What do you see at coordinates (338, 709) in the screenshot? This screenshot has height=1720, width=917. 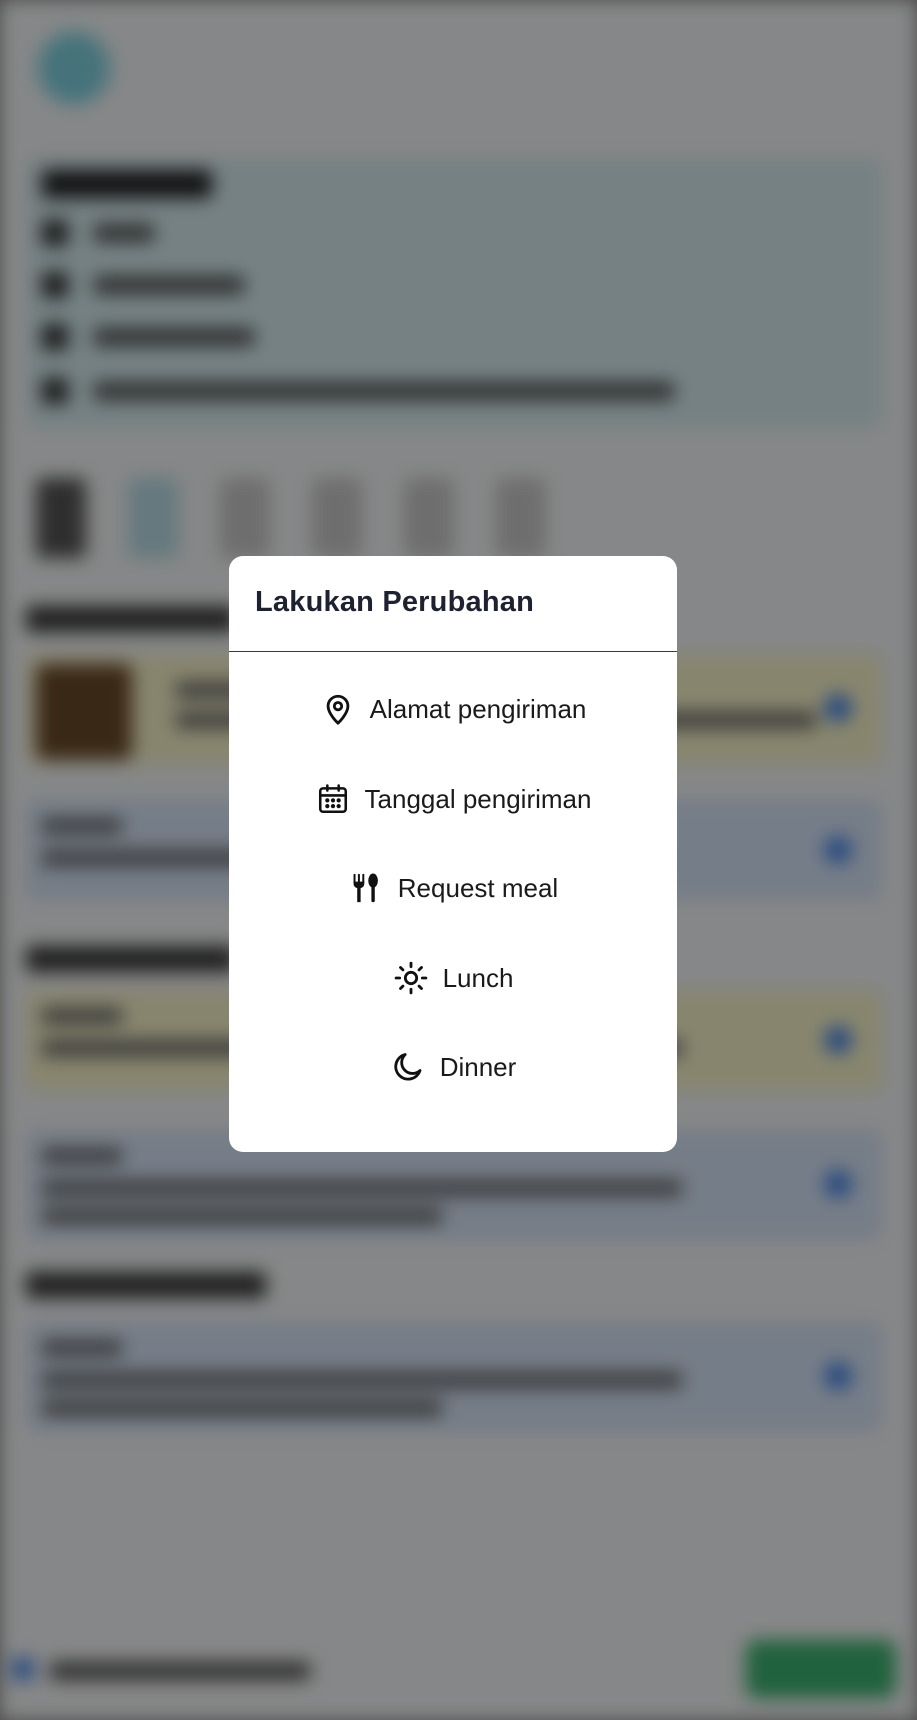 I see `map-pin-icon` at bounding box center [338, 709].